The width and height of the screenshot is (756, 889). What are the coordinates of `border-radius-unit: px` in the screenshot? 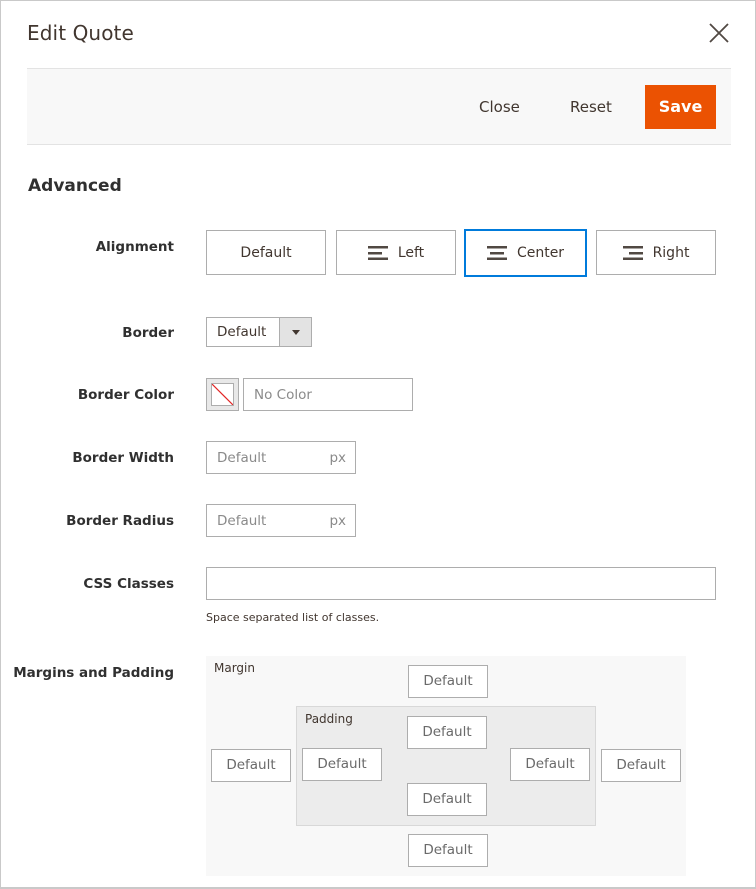 It's located at (337, 520).